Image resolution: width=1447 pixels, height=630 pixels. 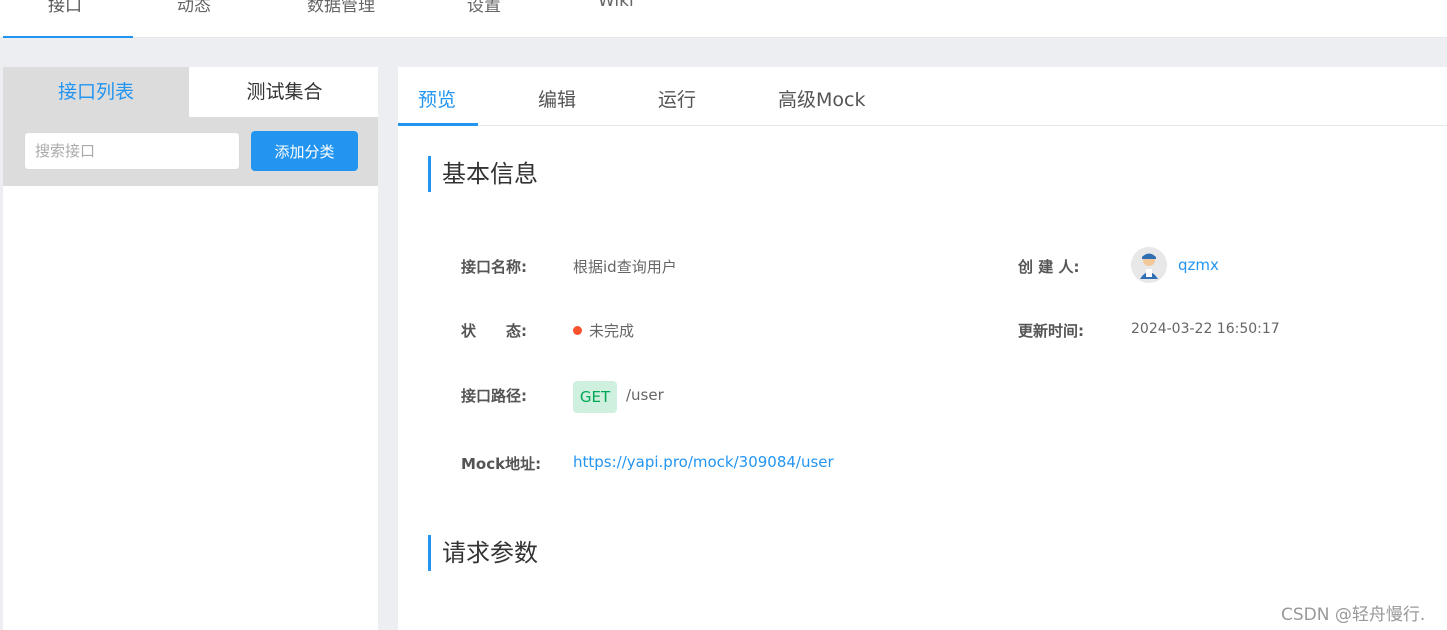 I want to click on tab-test-collection: 测试集合, so click(x=284, y=92).